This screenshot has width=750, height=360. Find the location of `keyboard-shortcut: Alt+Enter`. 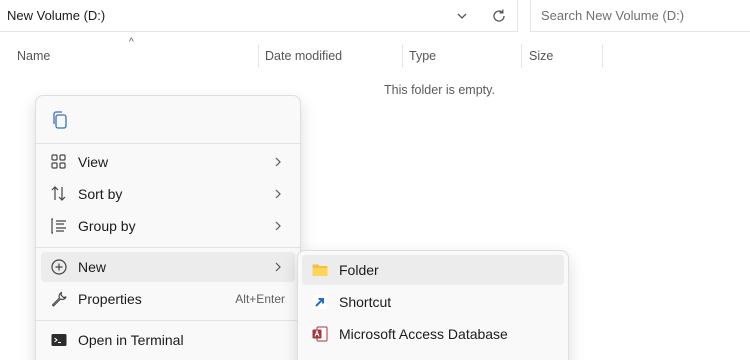

keyboard-shortcut: Alt+Enter is located at coordinates (260, 299).